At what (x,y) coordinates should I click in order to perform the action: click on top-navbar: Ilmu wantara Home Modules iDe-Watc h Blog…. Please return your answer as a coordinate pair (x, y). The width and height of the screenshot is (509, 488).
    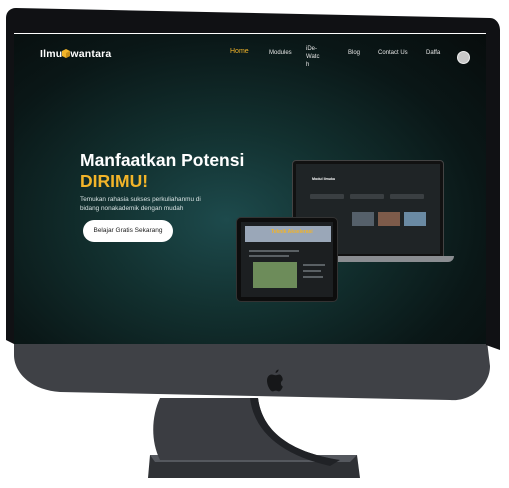
    Looking at the image, I should click on (250, 54).